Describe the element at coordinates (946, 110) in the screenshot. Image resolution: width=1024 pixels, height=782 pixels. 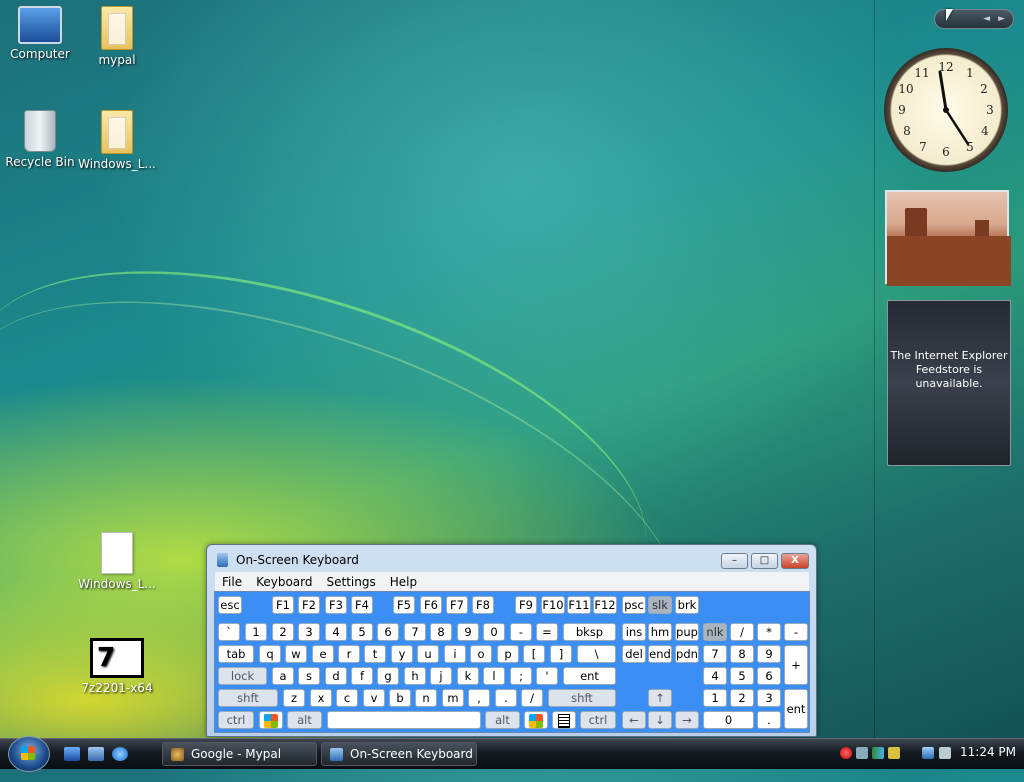
I see `clock-gadget: 12 1 2 3 4 5 6 7 8 9 10 11` at that location.